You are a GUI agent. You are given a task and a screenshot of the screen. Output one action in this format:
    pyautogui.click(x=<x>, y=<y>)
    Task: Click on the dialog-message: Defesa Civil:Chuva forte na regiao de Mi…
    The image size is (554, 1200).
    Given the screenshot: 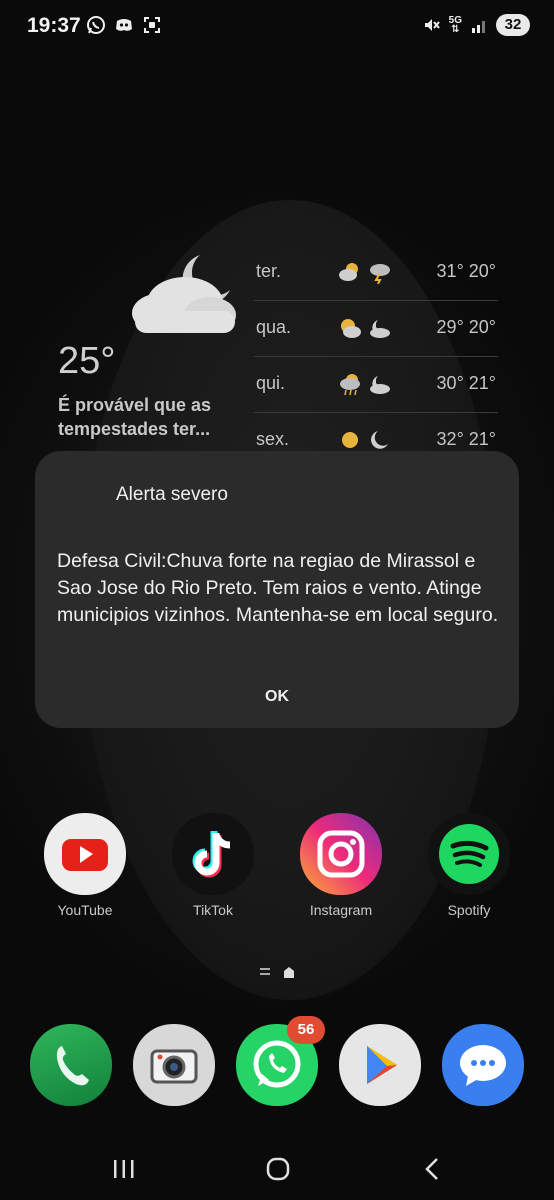 What is the action you would take?
    pyautogui.click(x=278, y=588)
    